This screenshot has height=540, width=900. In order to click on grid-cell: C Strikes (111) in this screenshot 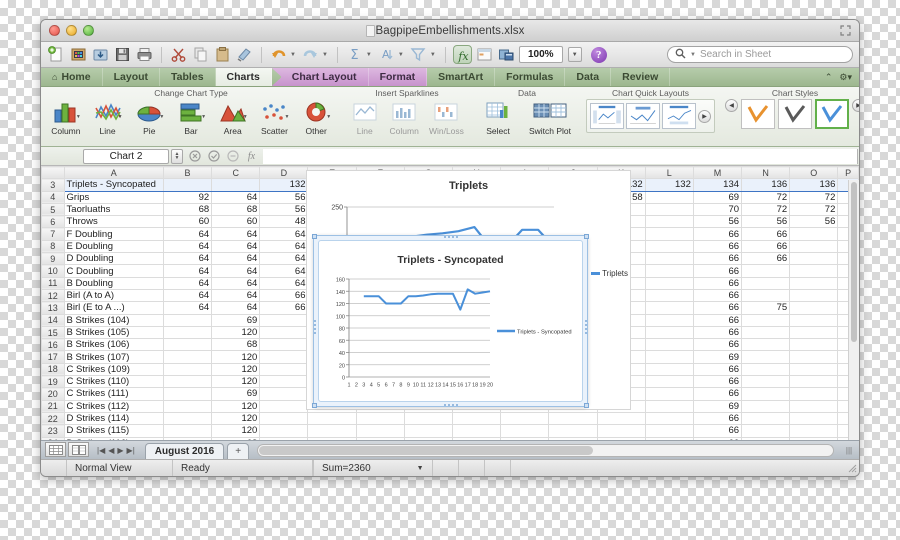, I will do `click(113, 394)`.